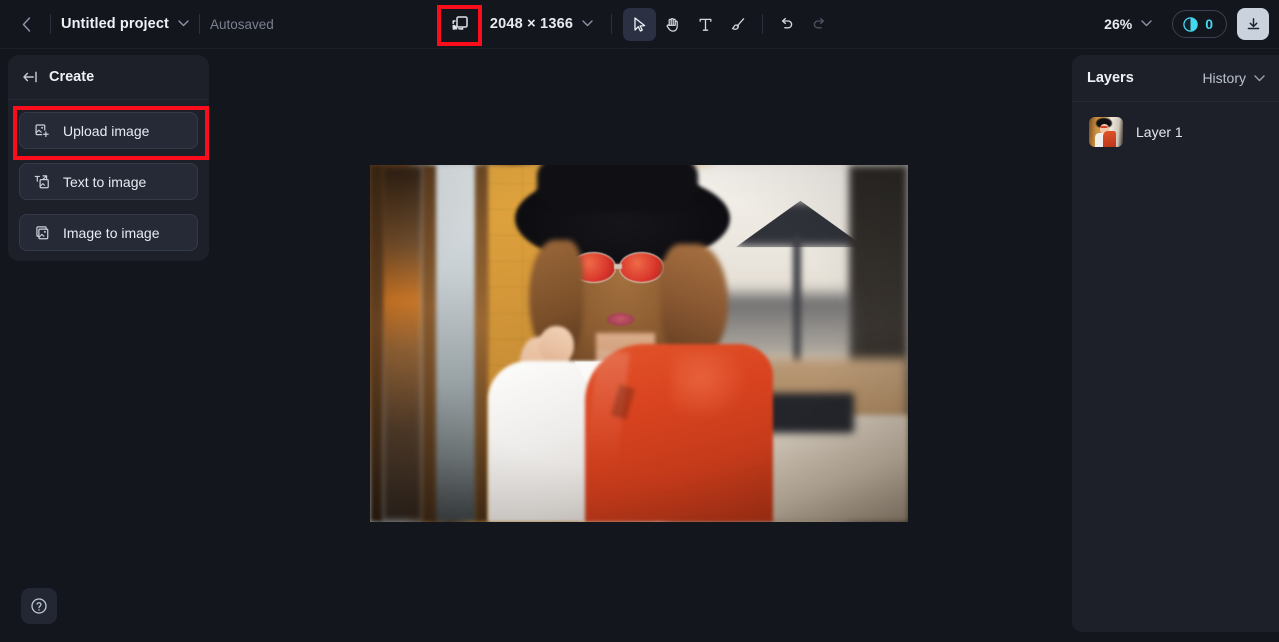 The image size is (1279, 642). I want to click on create-panel-title: Create, so click(72, 77).